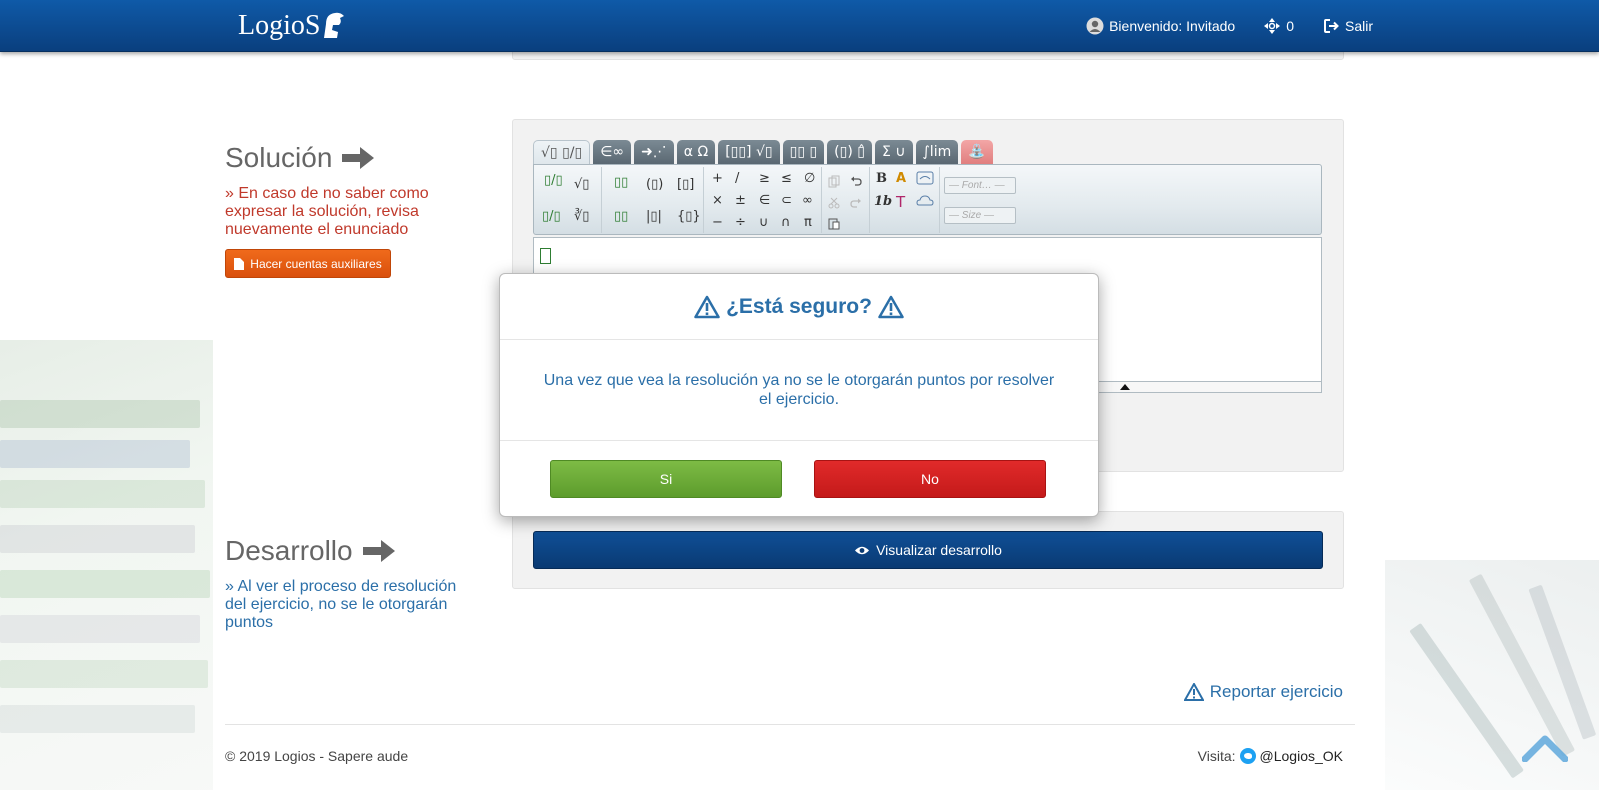  Describe the element at coordinates (685, 184) in the screenshot. I see `brackets-button: [▯]` at that location.